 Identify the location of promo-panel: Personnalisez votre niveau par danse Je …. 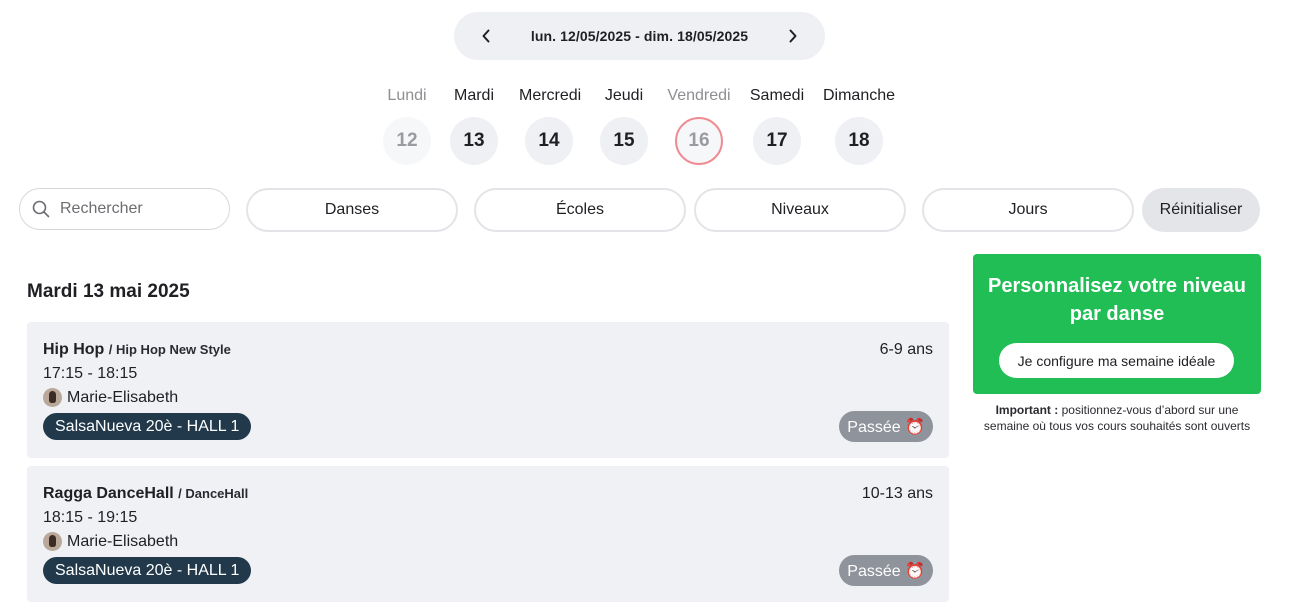
(1117, 324).